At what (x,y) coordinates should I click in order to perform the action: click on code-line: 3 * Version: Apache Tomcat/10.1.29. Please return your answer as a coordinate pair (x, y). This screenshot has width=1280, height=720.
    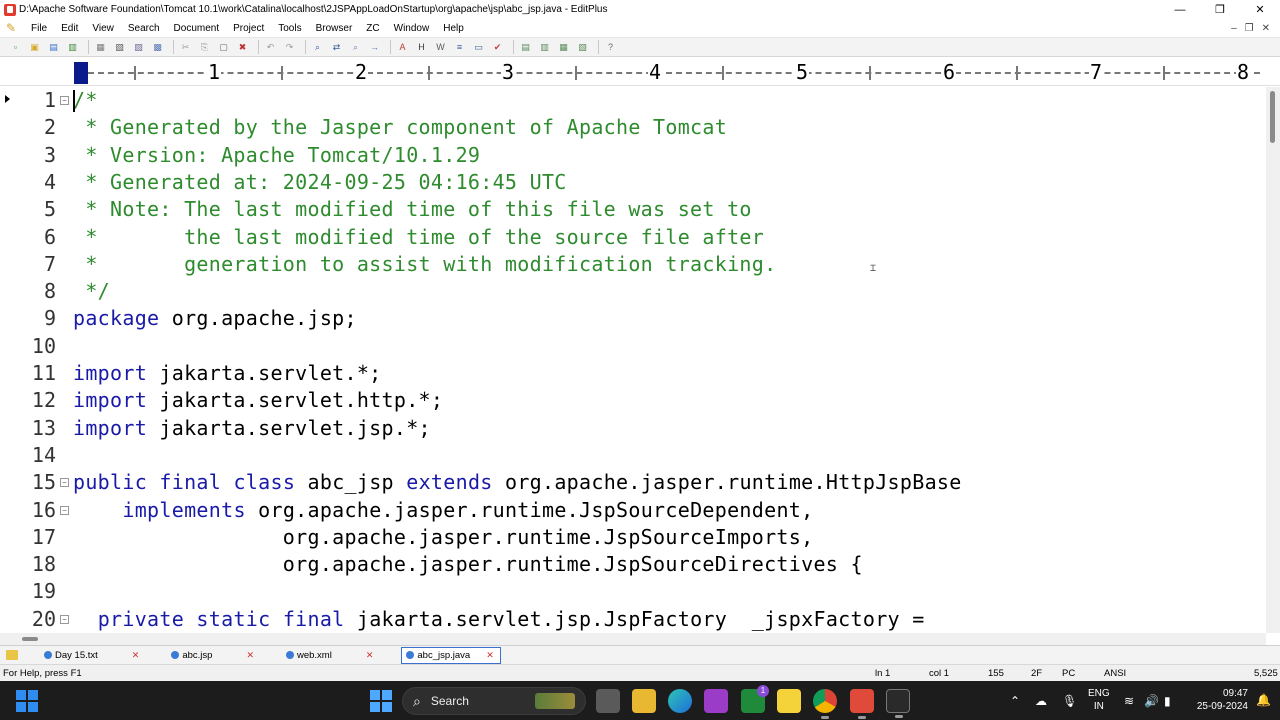
    Looking at the image, I should click on (633, 155).